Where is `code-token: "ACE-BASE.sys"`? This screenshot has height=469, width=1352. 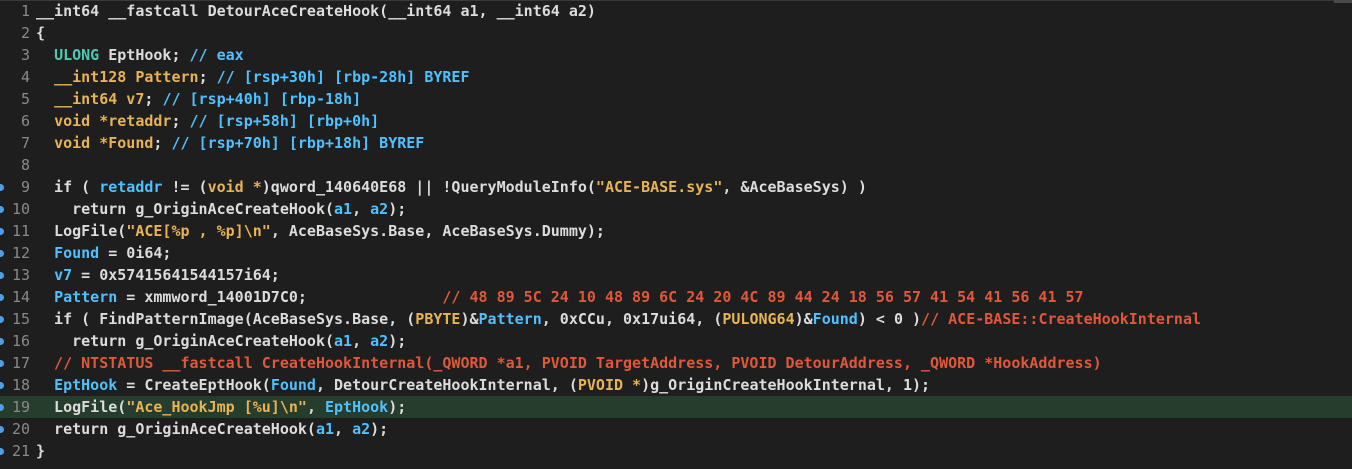 code-token: "ACE-BASE.sys" is located at coordinates (659, 187).